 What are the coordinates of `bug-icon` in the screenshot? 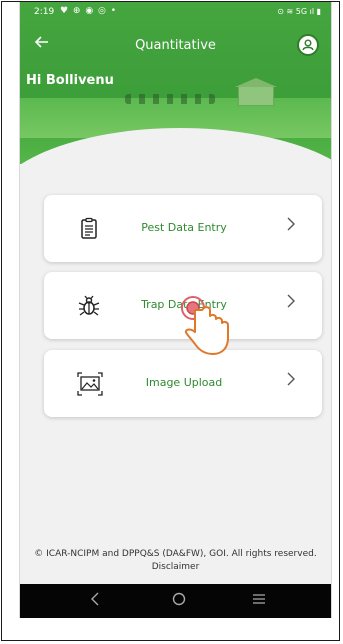 It's located at (89, 306).